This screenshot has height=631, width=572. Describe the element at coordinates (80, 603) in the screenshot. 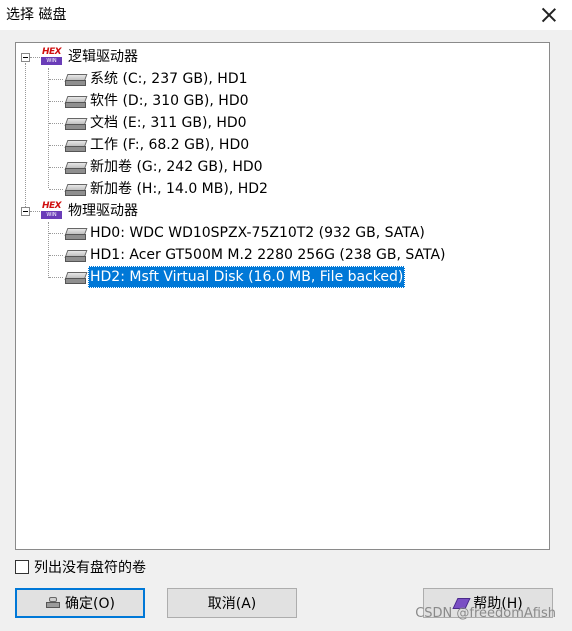

I see `ok-button: 确定(O)` at that location.